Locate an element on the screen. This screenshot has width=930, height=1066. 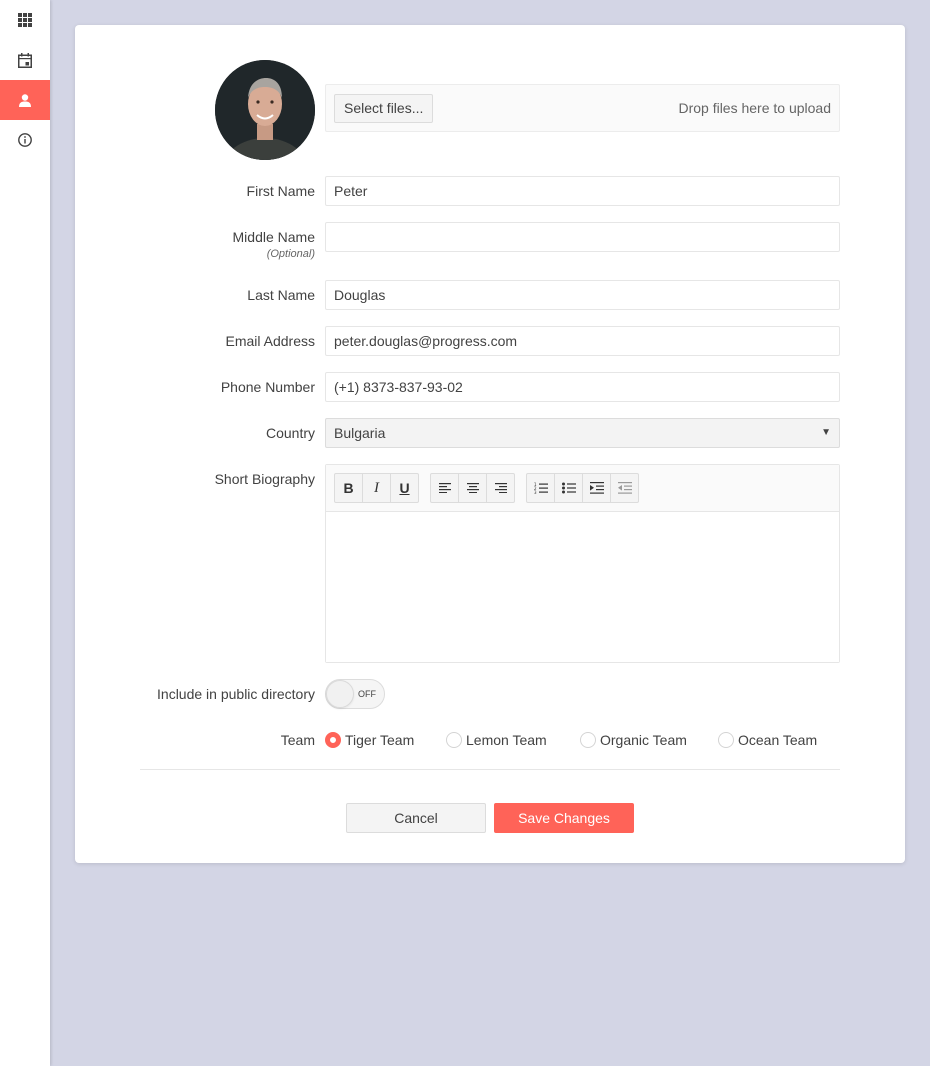
calendar-icon is located at coordinates (25, 60).